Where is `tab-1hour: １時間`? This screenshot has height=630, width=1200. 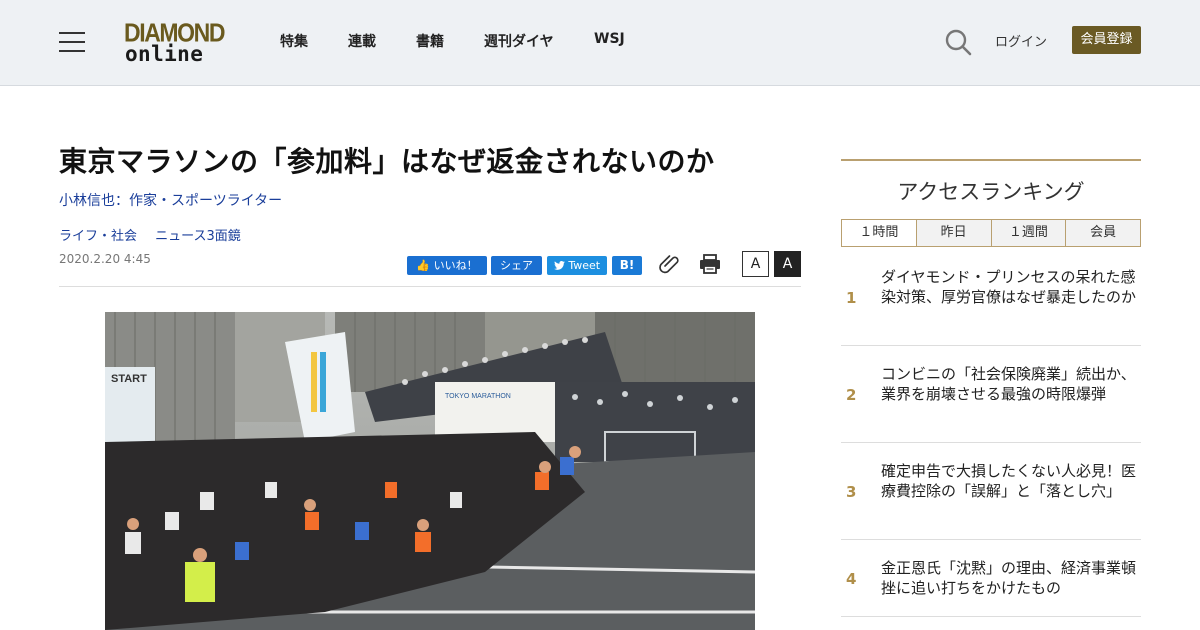
tab-1hour: １時間 is located at coordinates (879, 233).